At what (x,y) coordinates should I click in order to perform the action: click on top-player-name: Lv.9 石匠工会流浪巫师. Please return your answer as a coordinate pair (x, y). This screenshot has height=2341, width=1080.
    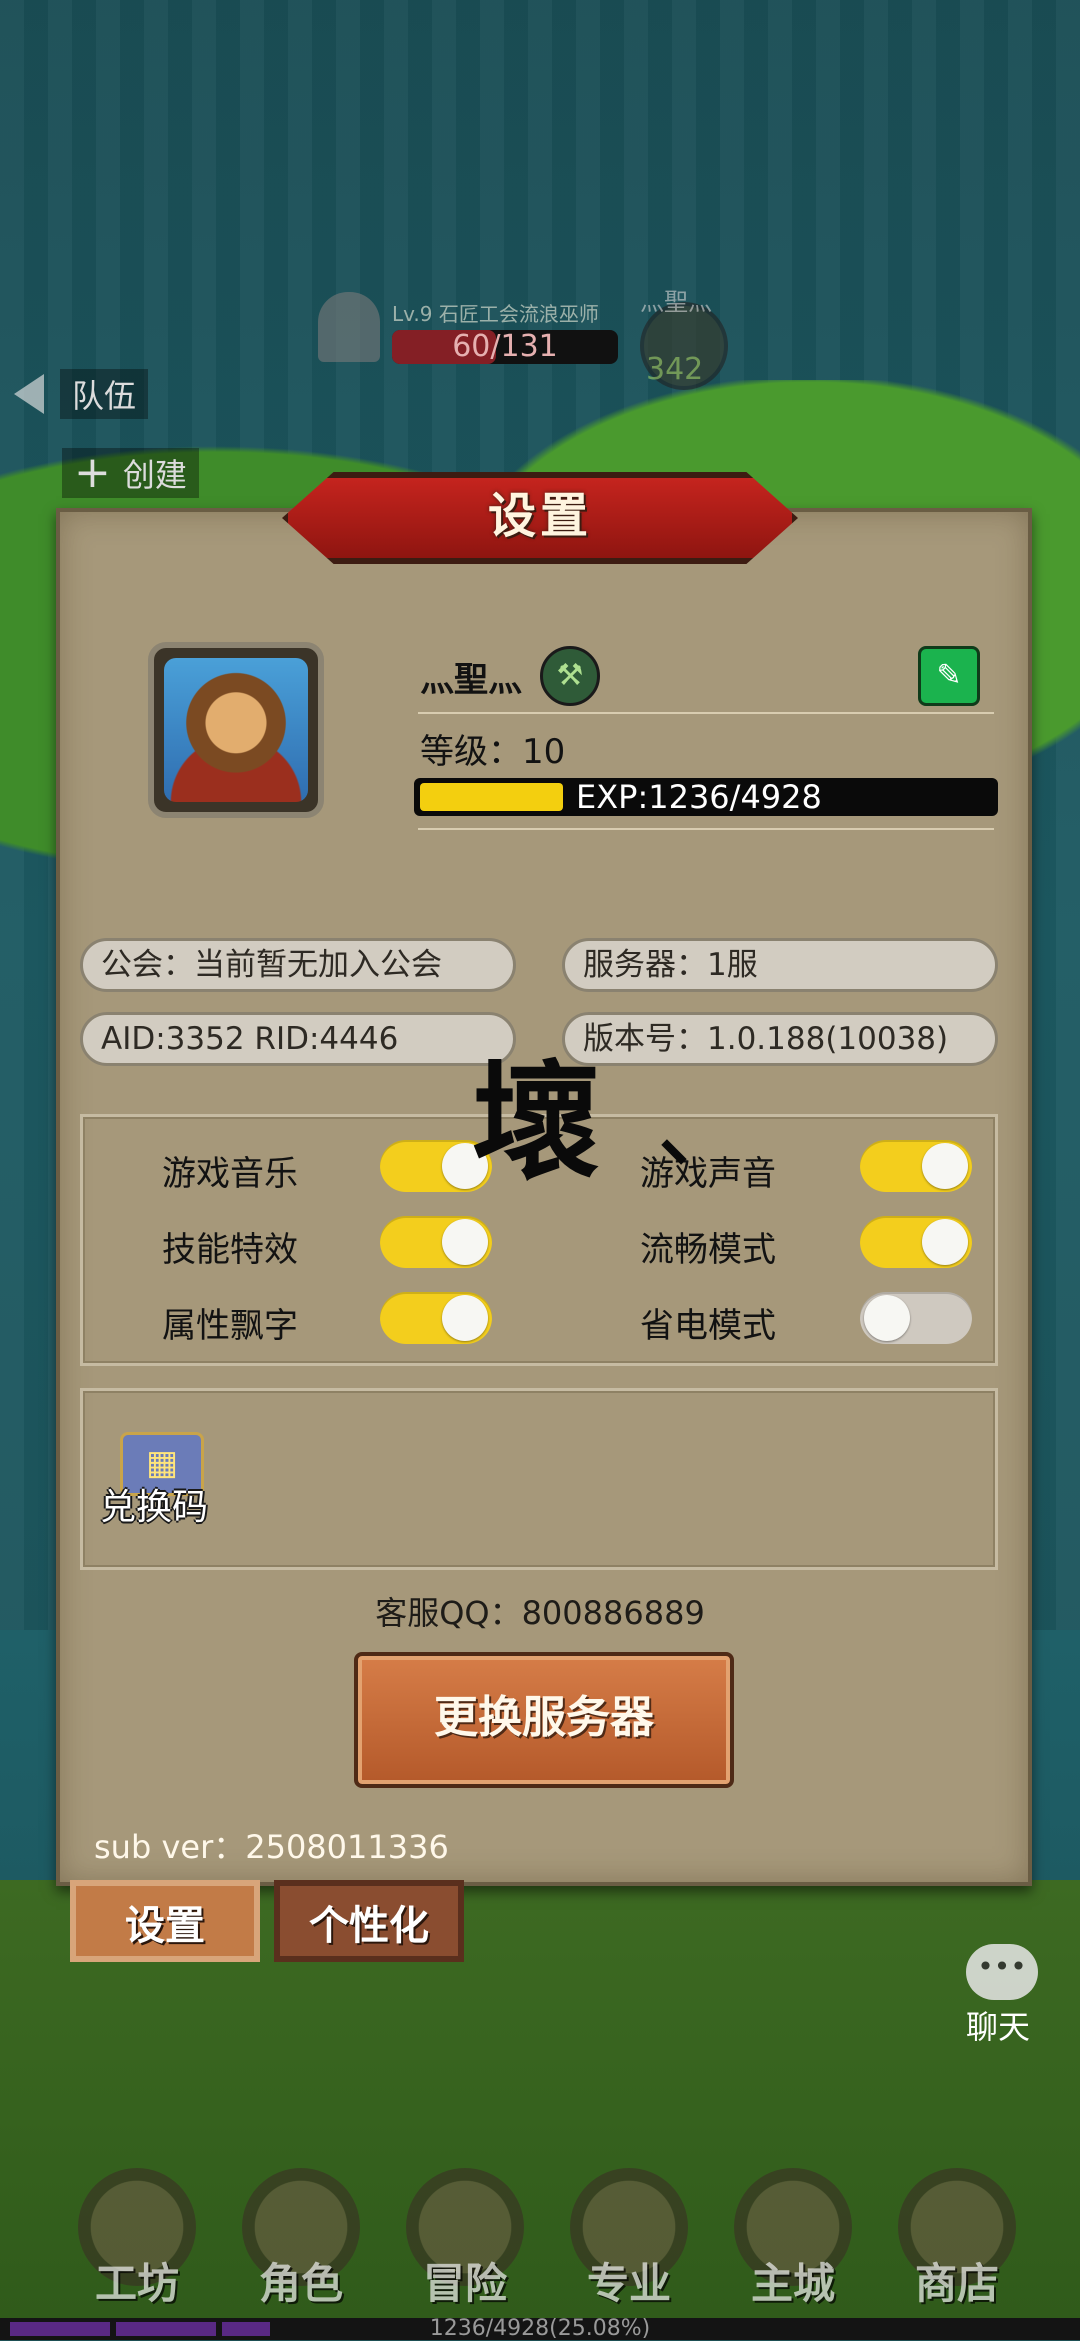
    Looking at the image, I should click on (495, 314).